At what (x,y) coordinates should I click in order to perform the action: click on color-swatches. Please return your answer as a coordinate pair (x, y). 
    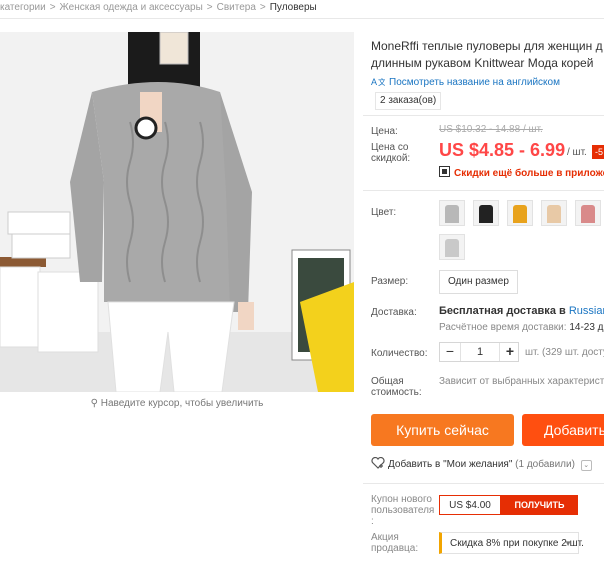
    Looking at the image, I should click on (521, 232).